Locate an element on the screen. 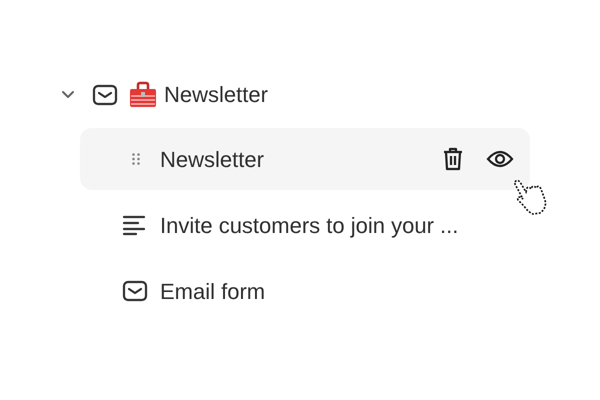 The width and height of the screenshot is (600, 400). item-label: Email form is located at coordinates (213, 292).